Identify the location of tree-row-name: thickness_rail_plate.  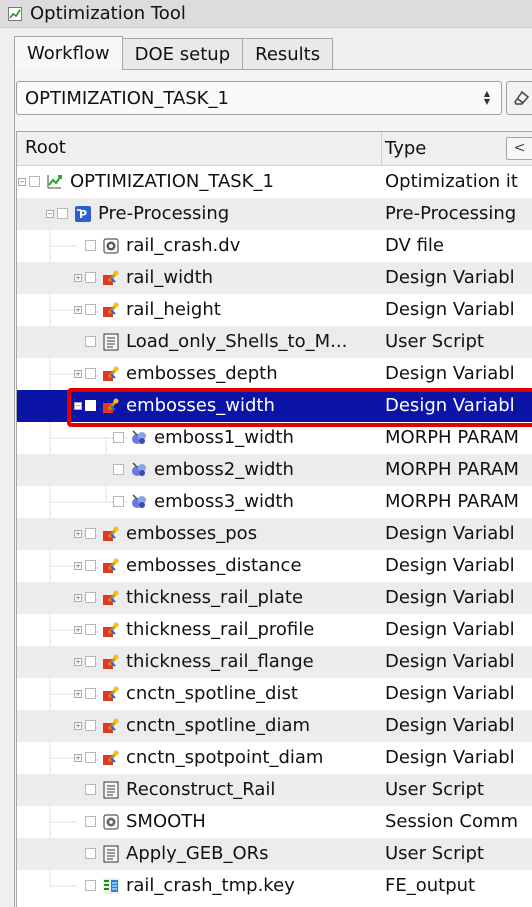
(215, 597).